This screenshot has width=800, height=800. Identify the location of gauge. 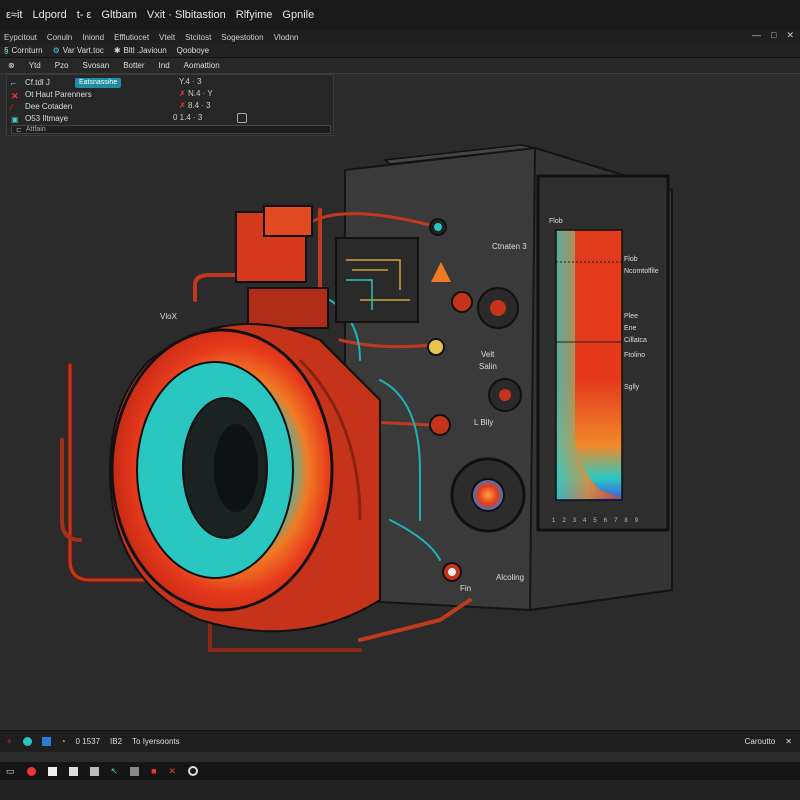
(488, 495).